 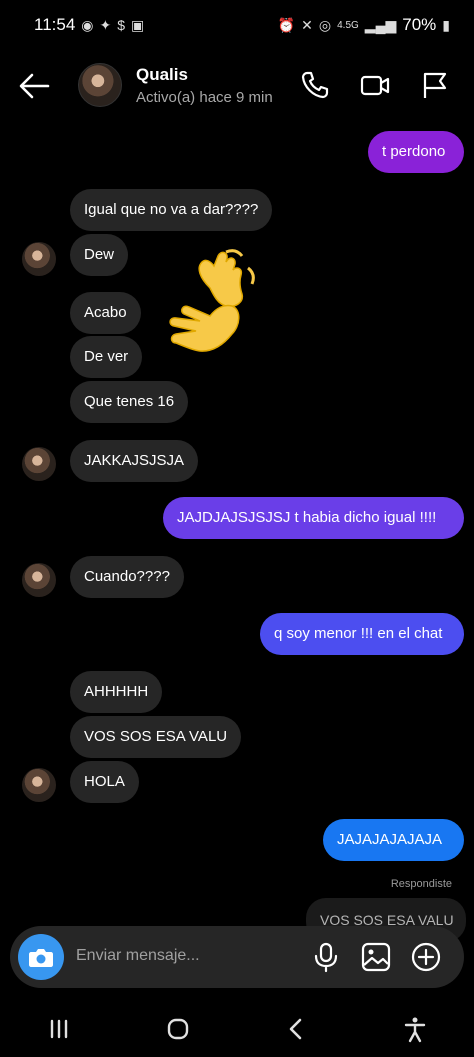 I want to click on back-arrow-icon, so click(x=34, y=86).